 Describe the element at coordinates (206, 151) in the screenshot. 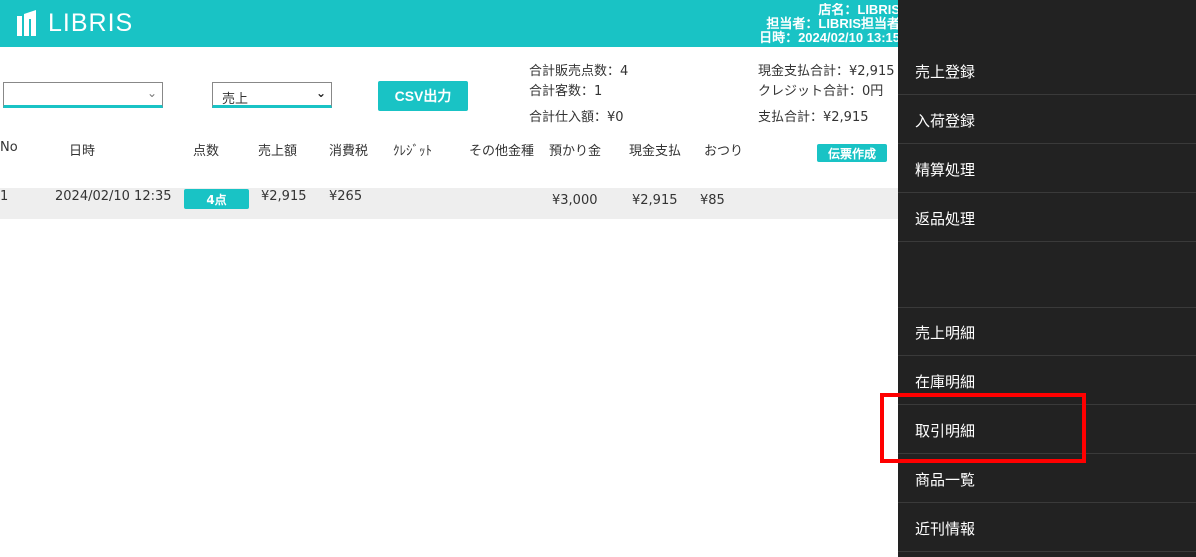

I see `col-count: 点数` at that location.